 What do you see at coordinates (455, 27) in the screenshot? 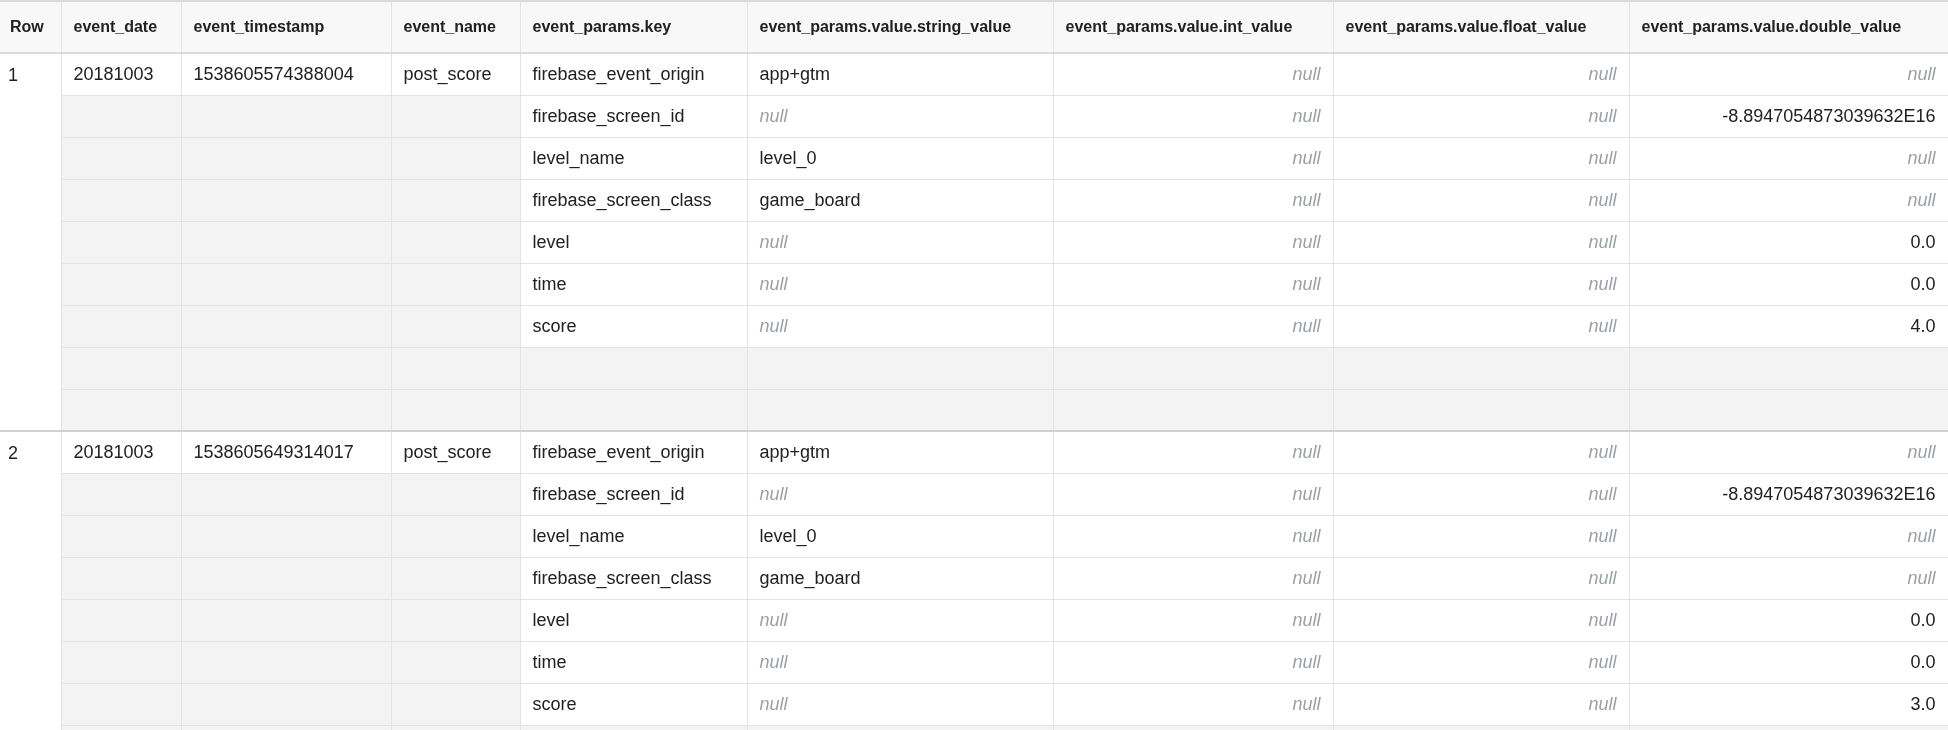
I see `column-header: event_name` at bounding box center [455, 27].